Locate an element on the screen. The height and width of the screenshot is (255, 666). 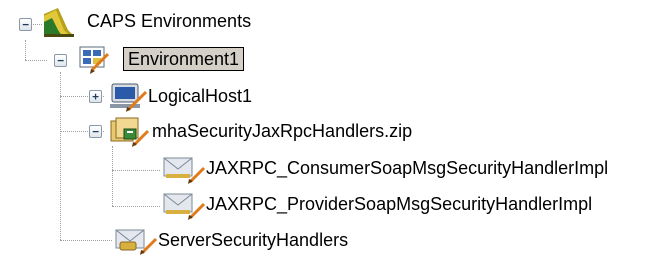
tree-item-label: mhaSecurityJaxRpcHandlers.zip is located at coordinates (282, 131).